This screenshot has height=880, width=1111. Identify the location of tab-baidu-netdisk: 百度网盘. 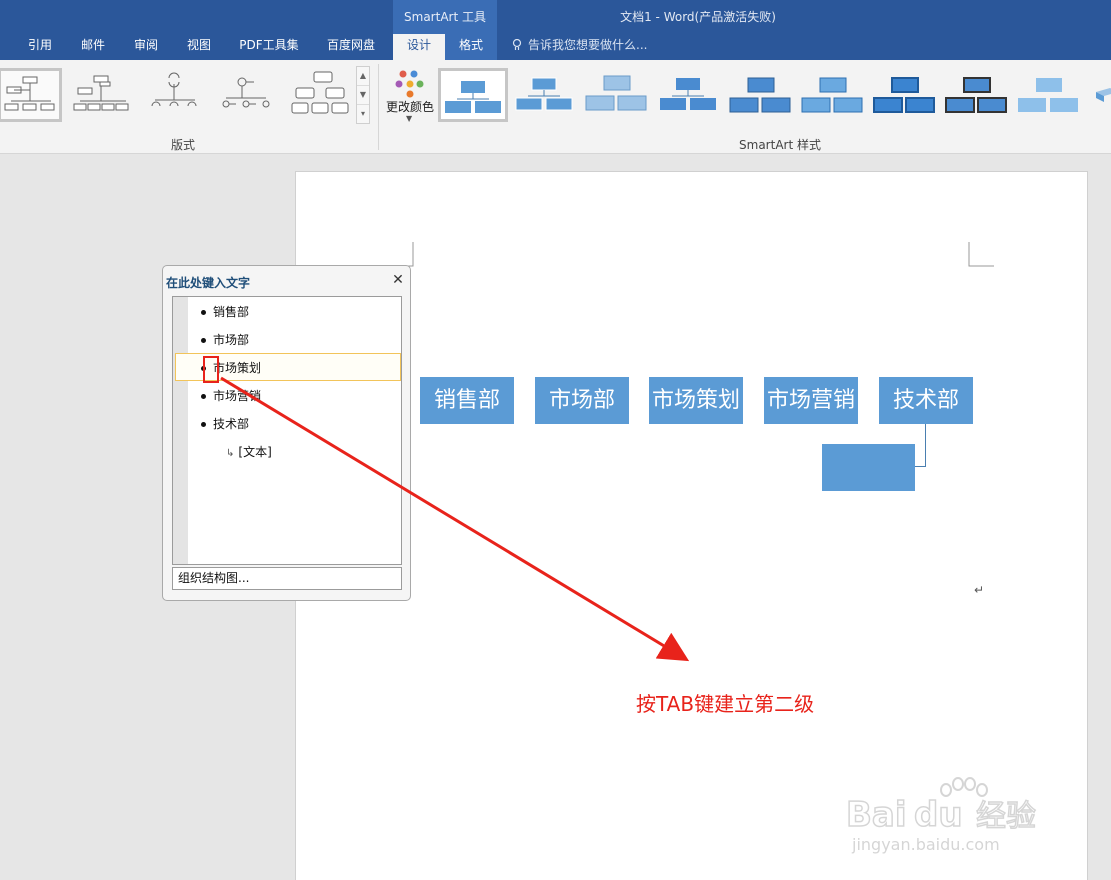
(351, 47).